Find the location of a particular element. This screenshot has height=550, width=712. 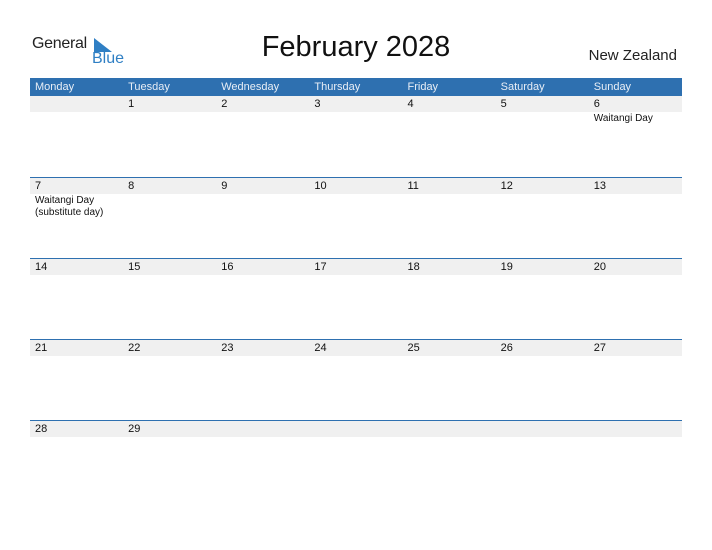

day-number: 17 is located at coordinates (320, 267).